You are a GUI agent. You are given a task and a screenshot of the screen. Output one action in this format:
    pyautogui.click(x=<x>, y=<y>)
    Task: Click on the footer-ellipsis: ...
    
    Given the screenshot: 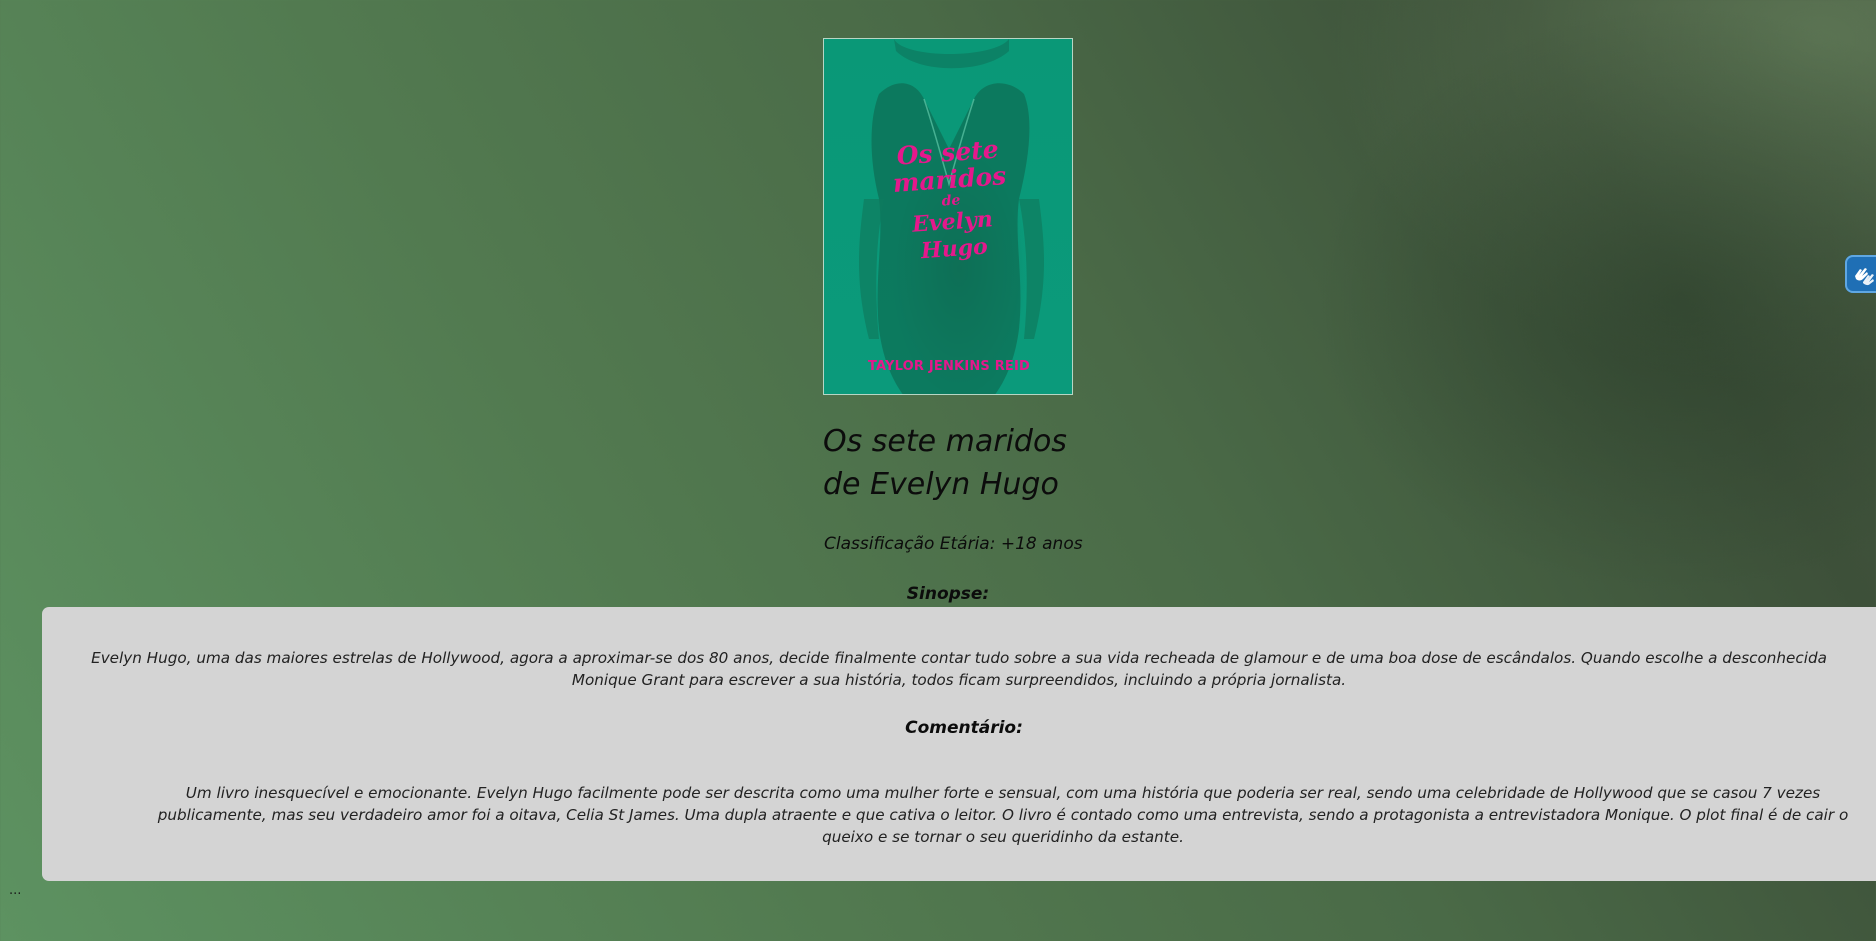 What is the action you would take?
    pyautogui.click(x=15, y=890)
    